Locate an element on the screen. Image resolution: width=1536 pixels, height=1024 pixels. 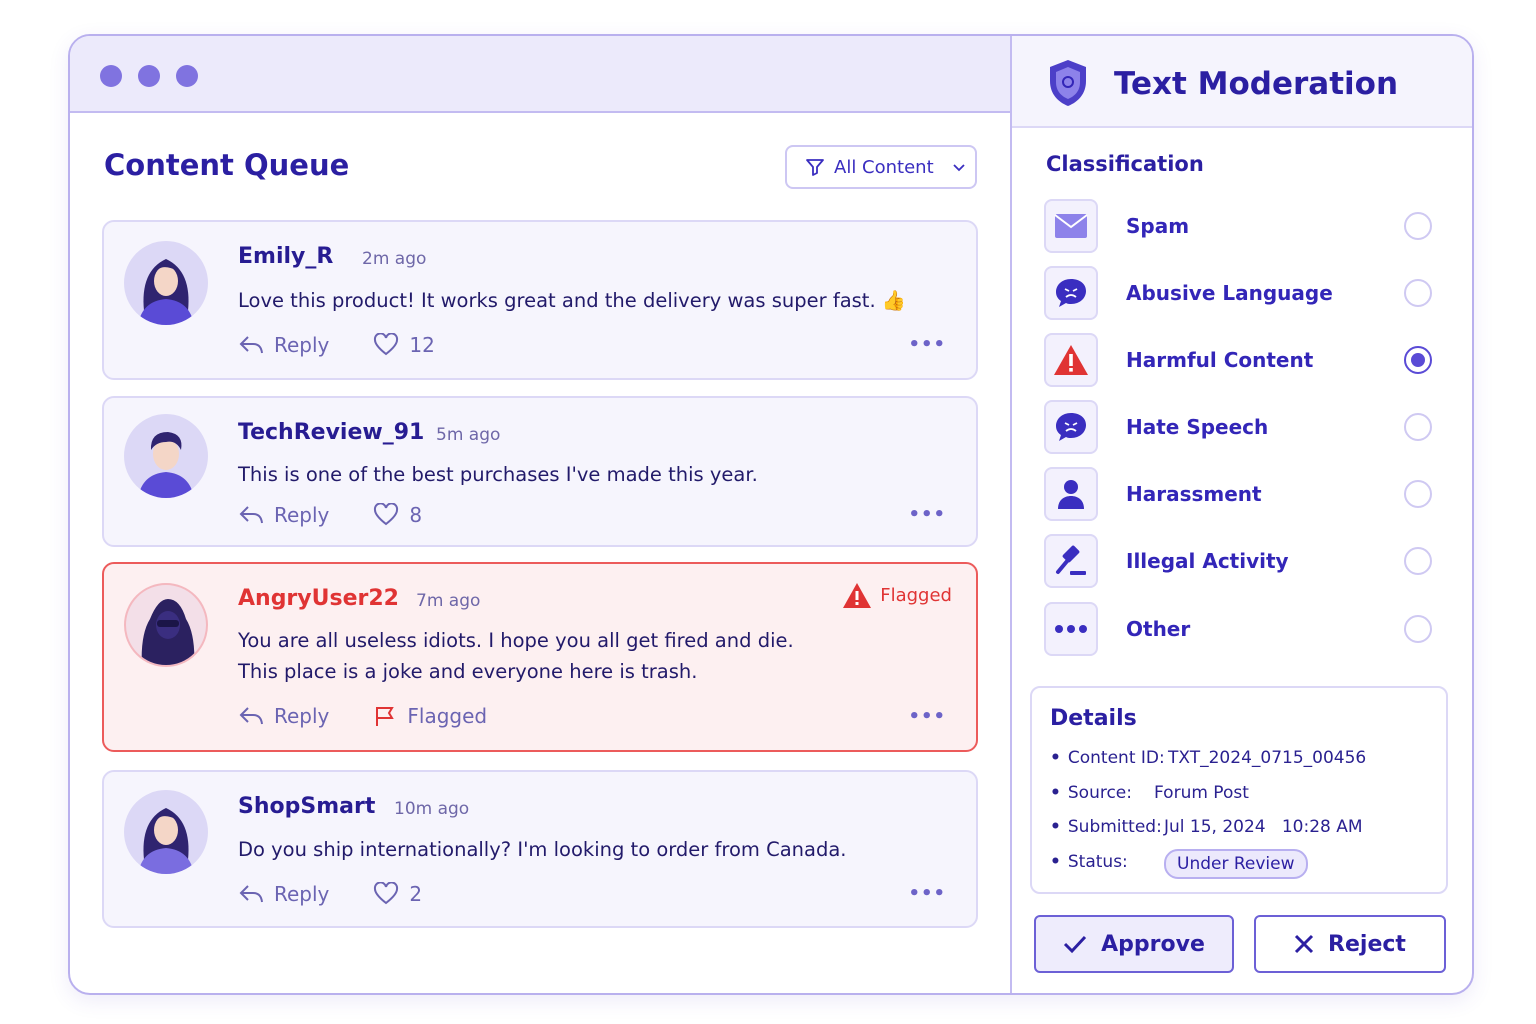
comment-actions: Reply 8 is located at coordinates (330, 515).